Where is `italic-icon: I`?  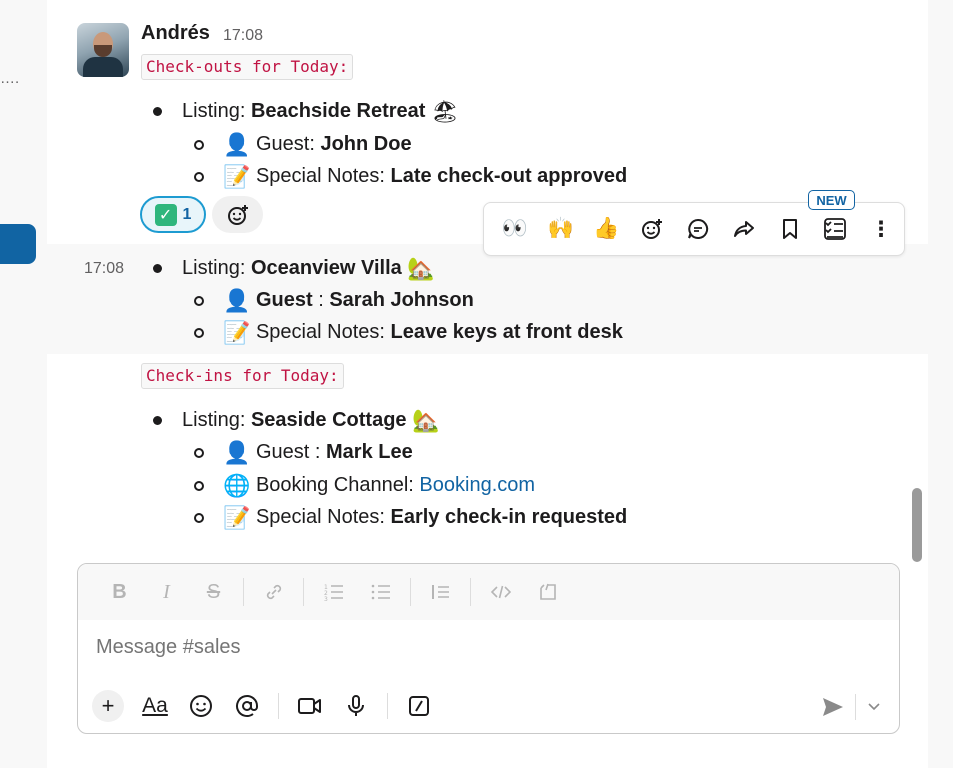 italic-icon: I is located at coordinates (166, 591).